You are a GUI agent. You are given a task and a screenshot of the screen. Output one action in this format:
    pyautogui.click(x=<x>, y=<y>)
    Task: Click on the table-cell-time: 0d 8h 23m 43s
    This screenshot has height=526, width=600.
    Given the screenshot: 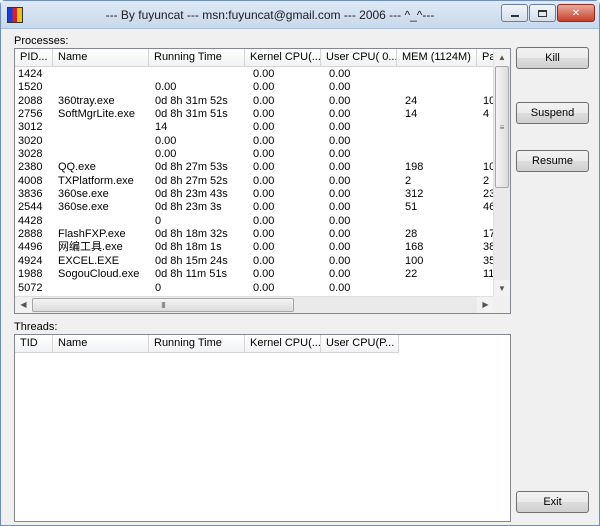 What is the action you would take?
    pyautogui.click(x=191, y=194)
    